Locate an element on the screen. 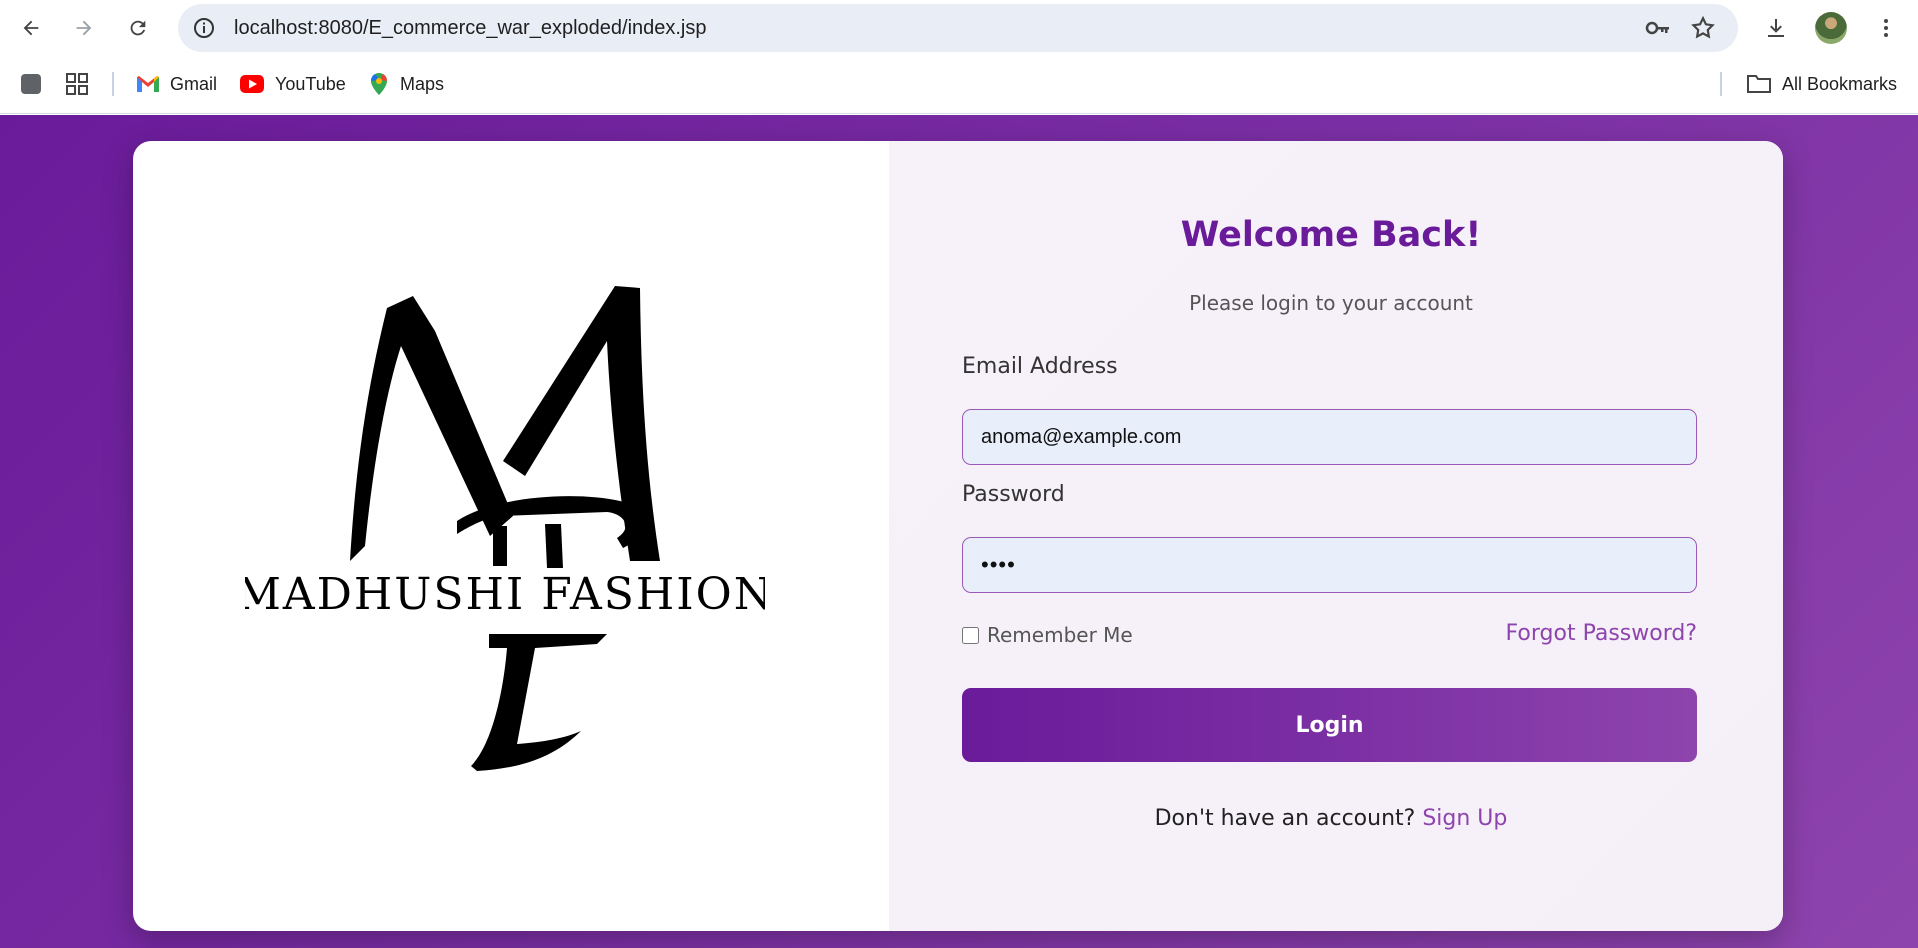  signup-prompt: Don't have an account? is located at coordinates (1288, 818).